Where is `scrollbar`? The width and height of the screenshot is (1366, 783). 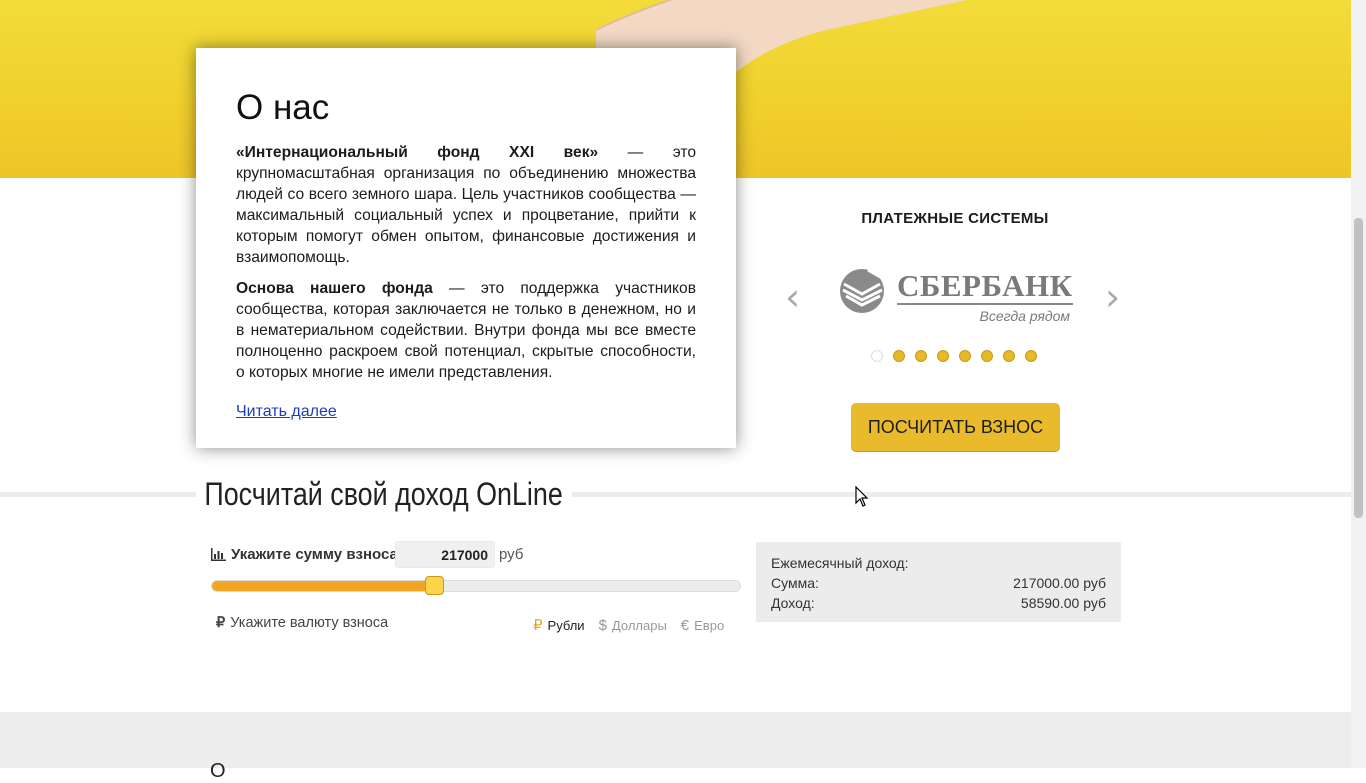 scrollbar is located at coordinates (1358, 384).